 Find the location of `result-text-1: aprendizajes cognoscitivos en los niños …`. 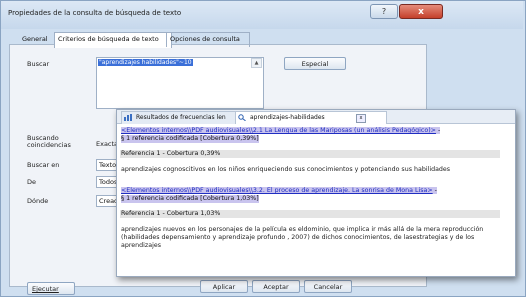

result-text-1: aprendizajes cognoscitivos en los niños … is located at coordinates (286, 169).